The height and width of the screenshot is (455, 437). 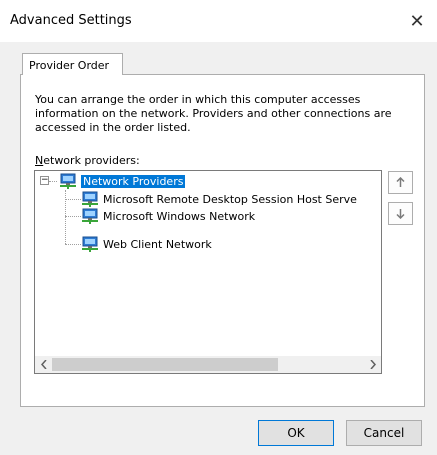 What do you see at coordinates (72, 64) in the screenshot?
I see `tab-provider-order: Provider Order` at bounding box center [72, 64].